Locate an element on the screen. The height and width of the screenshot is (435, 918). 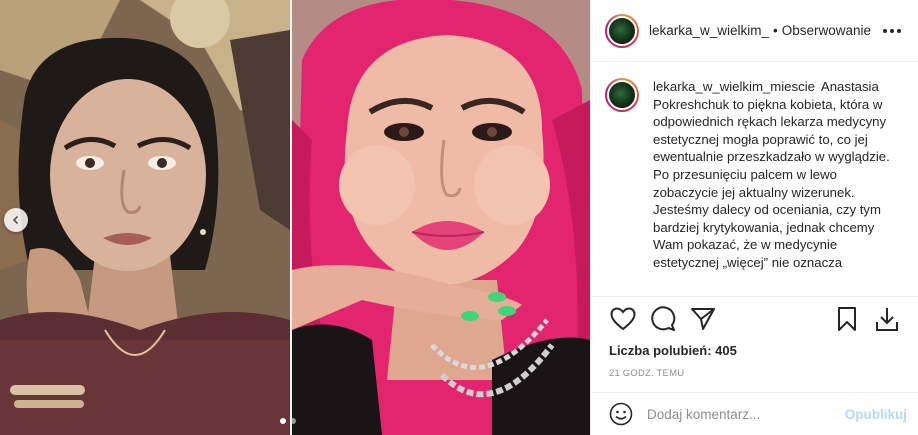
emoji-button is located at coordinates (621, 414).